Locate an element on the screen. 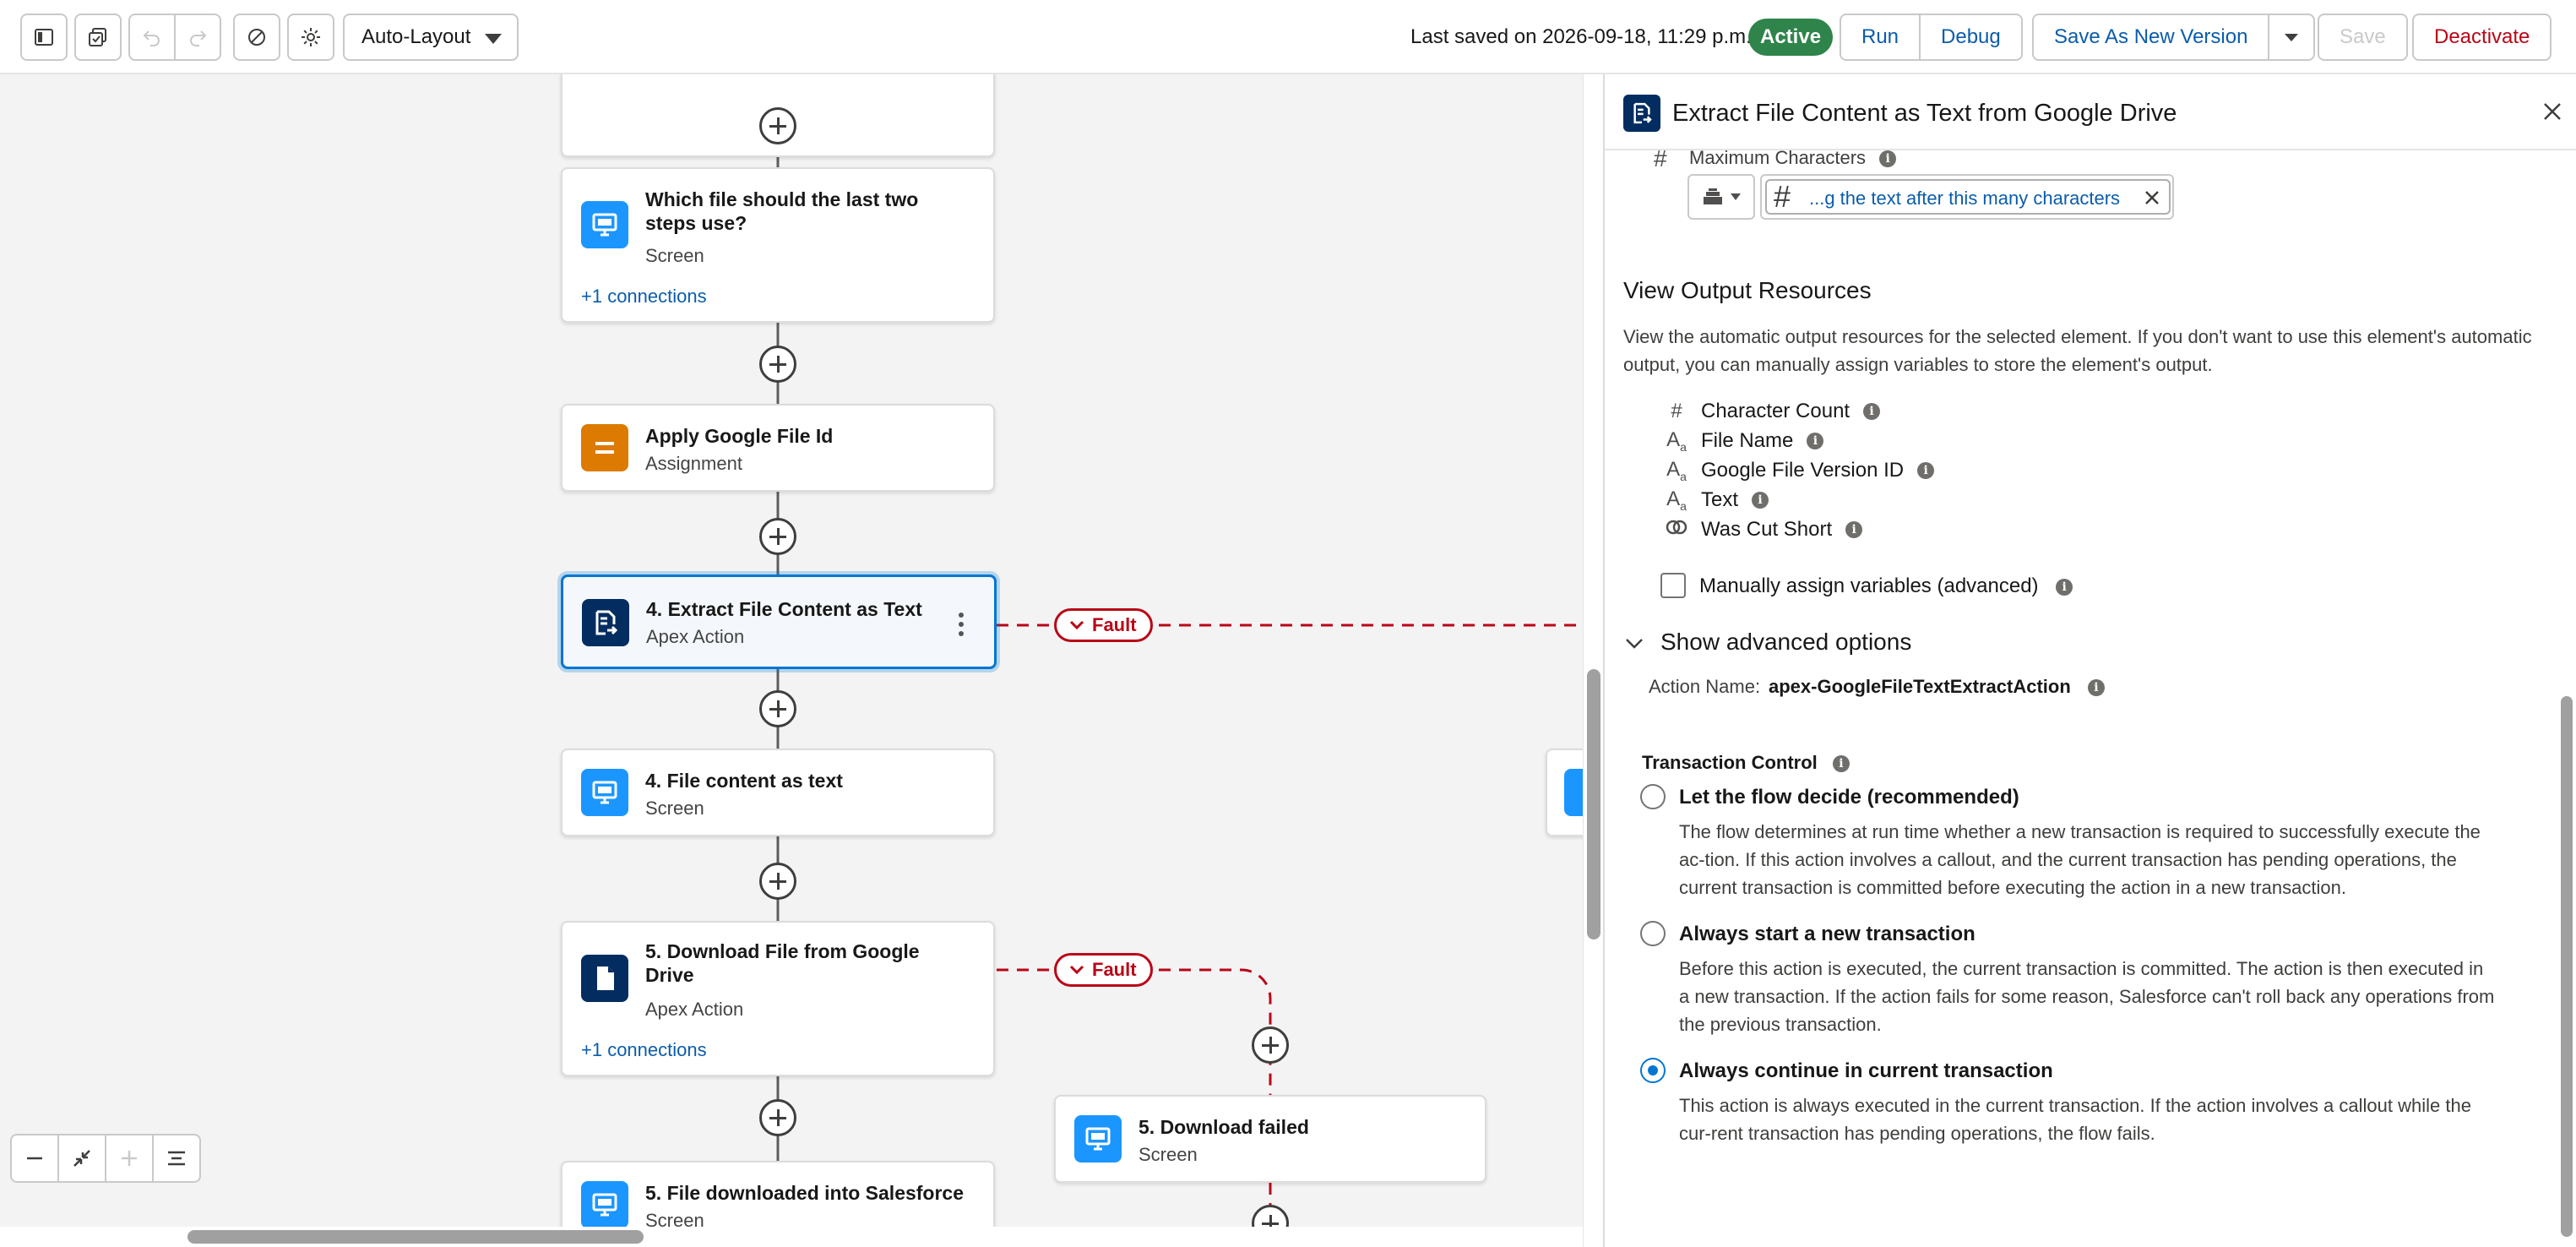 The height and width of the screenshot is (1247, 2576). flow-versions-button is located at coordinates (98, 37).